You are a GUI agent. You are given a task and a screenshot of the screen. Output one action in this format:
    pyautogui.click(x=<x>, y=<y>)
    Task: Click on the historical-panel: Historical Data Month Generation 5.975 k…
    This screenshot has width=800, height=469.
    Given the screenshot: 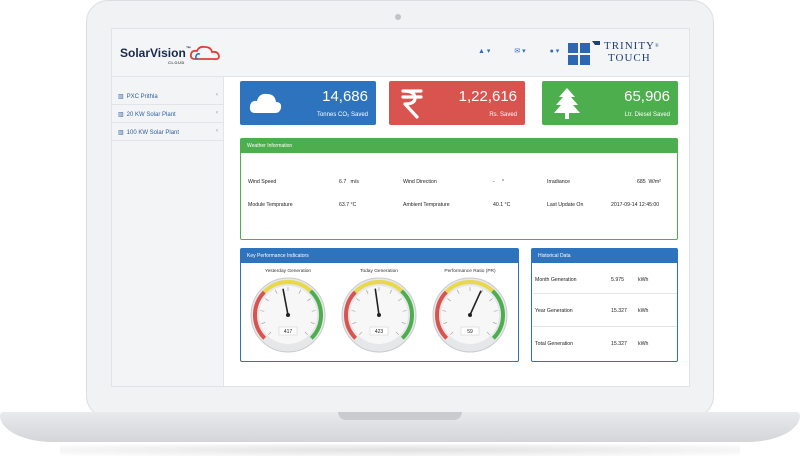 What is the action you would take?
    pyautogui.click(x=604, y=305)
    